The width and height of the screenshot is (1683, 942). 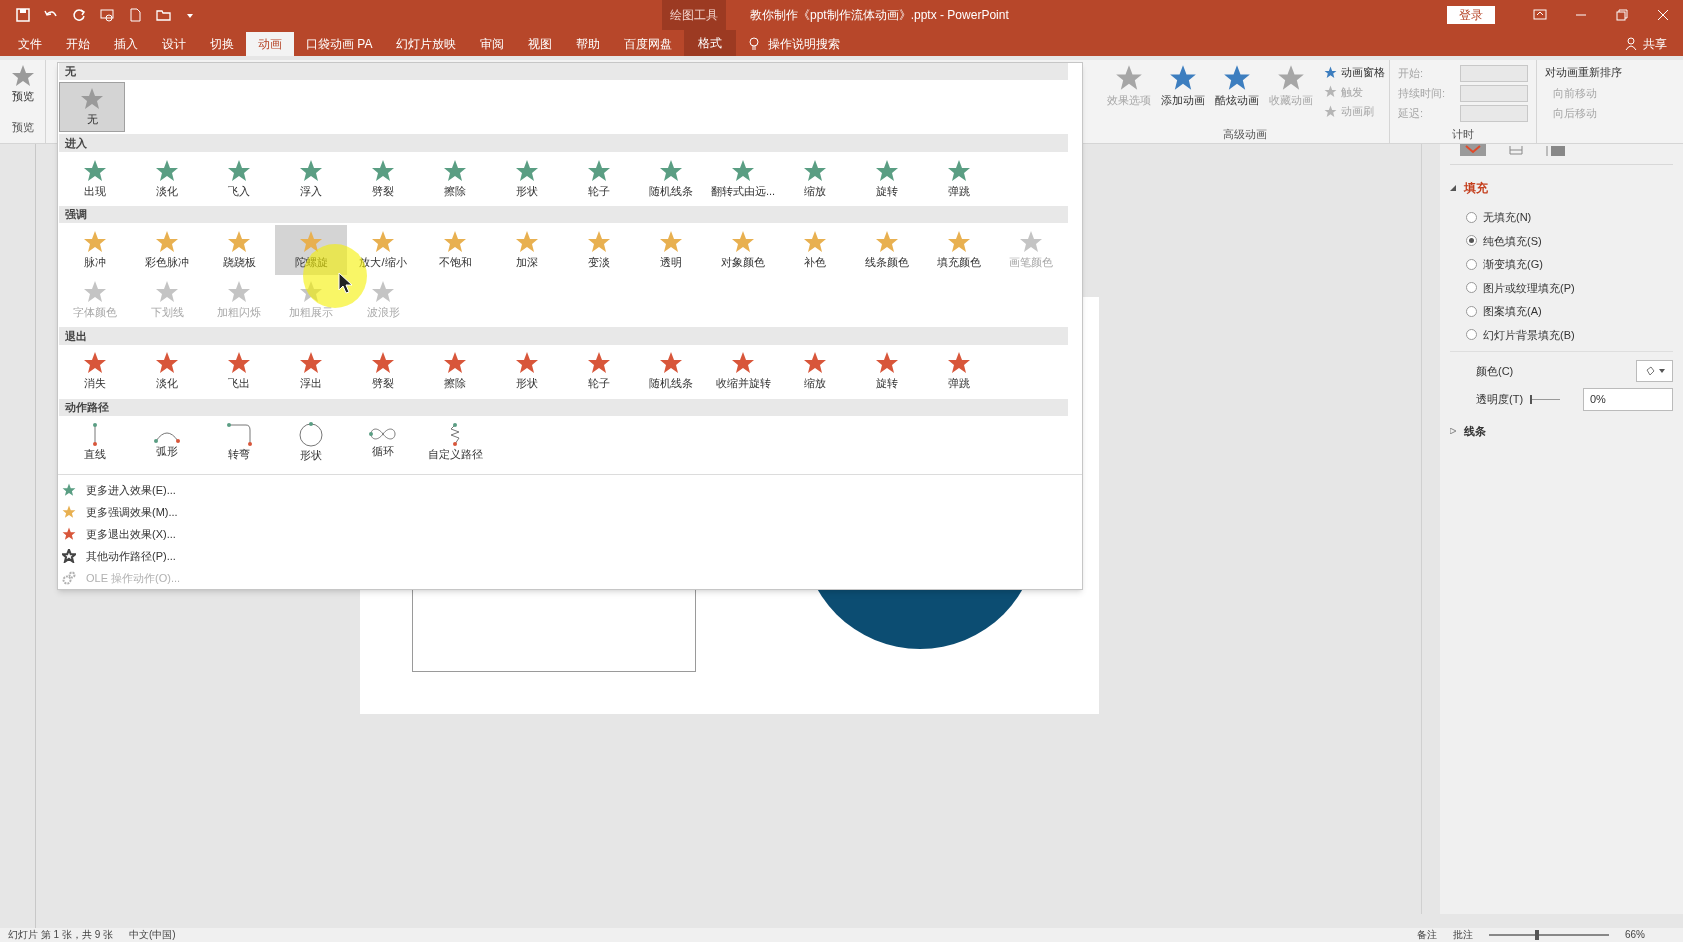 I want to click on radio-option: 图案填充(A), so click(x=1569, y=311).